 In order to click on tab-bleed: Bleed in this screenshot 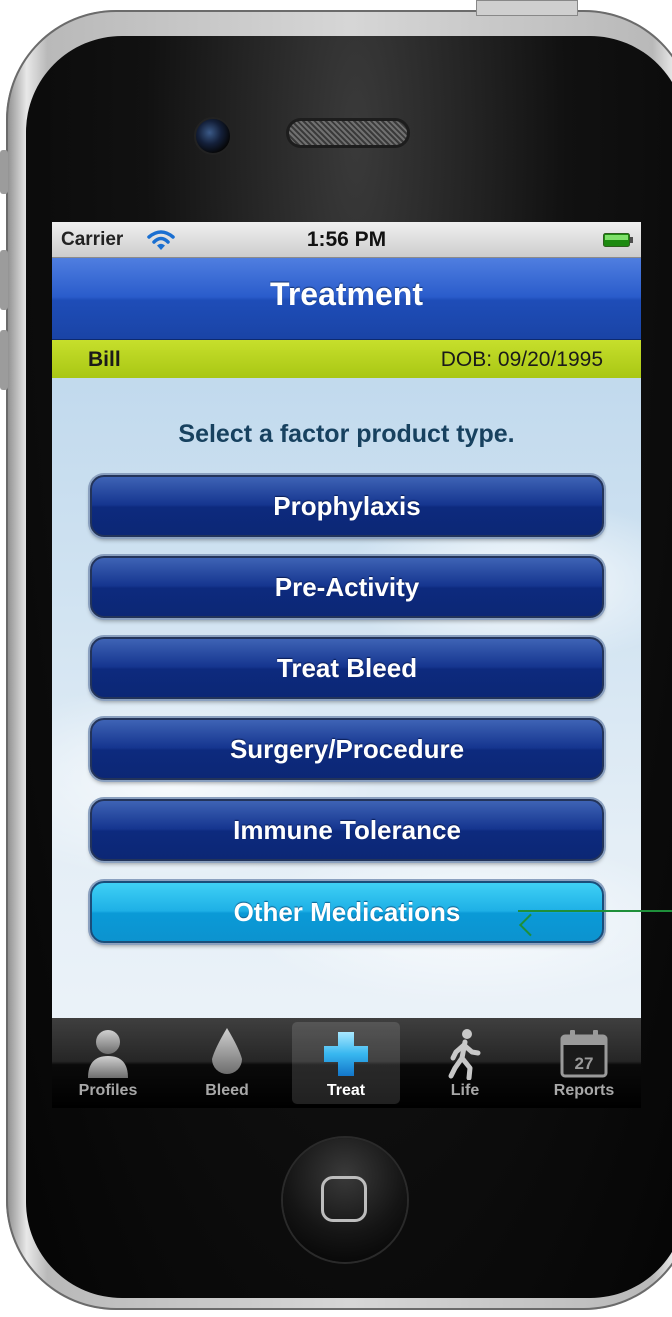, I will do `click(227, 1063)`.